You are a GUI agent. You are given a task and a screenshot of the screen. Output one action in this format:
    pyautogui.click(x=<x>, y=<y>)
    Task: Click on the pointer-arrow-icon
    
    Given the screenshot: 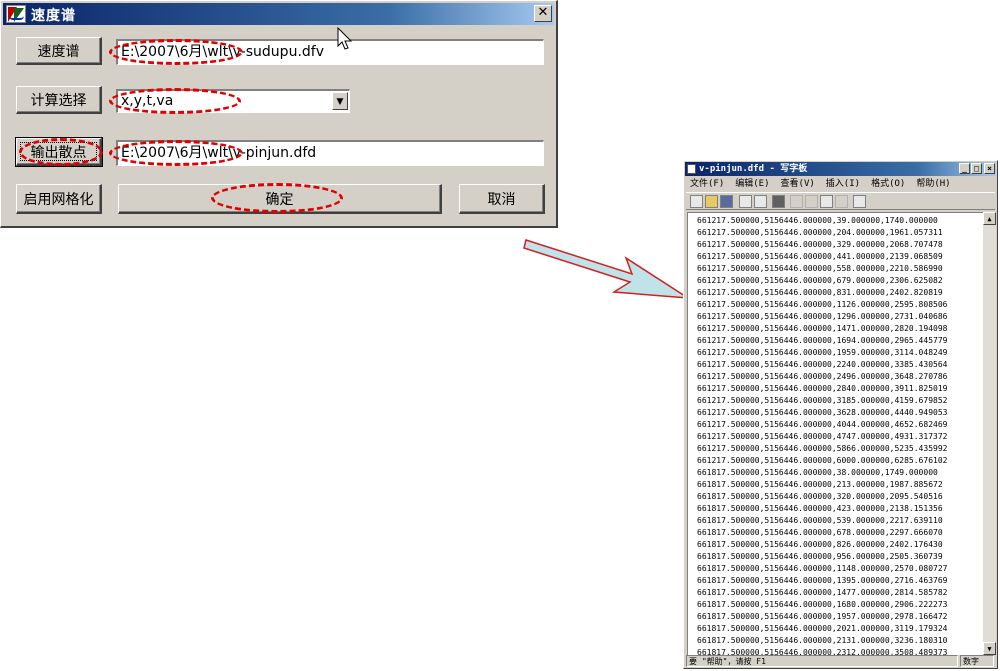 What is the action you would take?
    pyautogui.click(x=606, y=269)
    